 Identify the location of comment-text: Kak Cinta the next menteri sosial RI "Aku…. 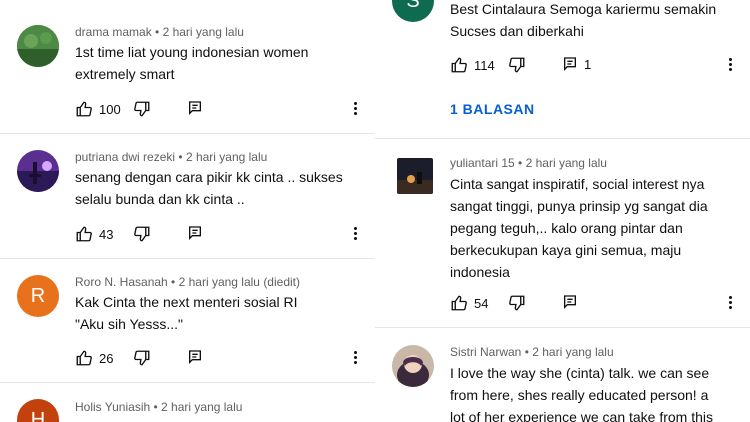
(186, 313).